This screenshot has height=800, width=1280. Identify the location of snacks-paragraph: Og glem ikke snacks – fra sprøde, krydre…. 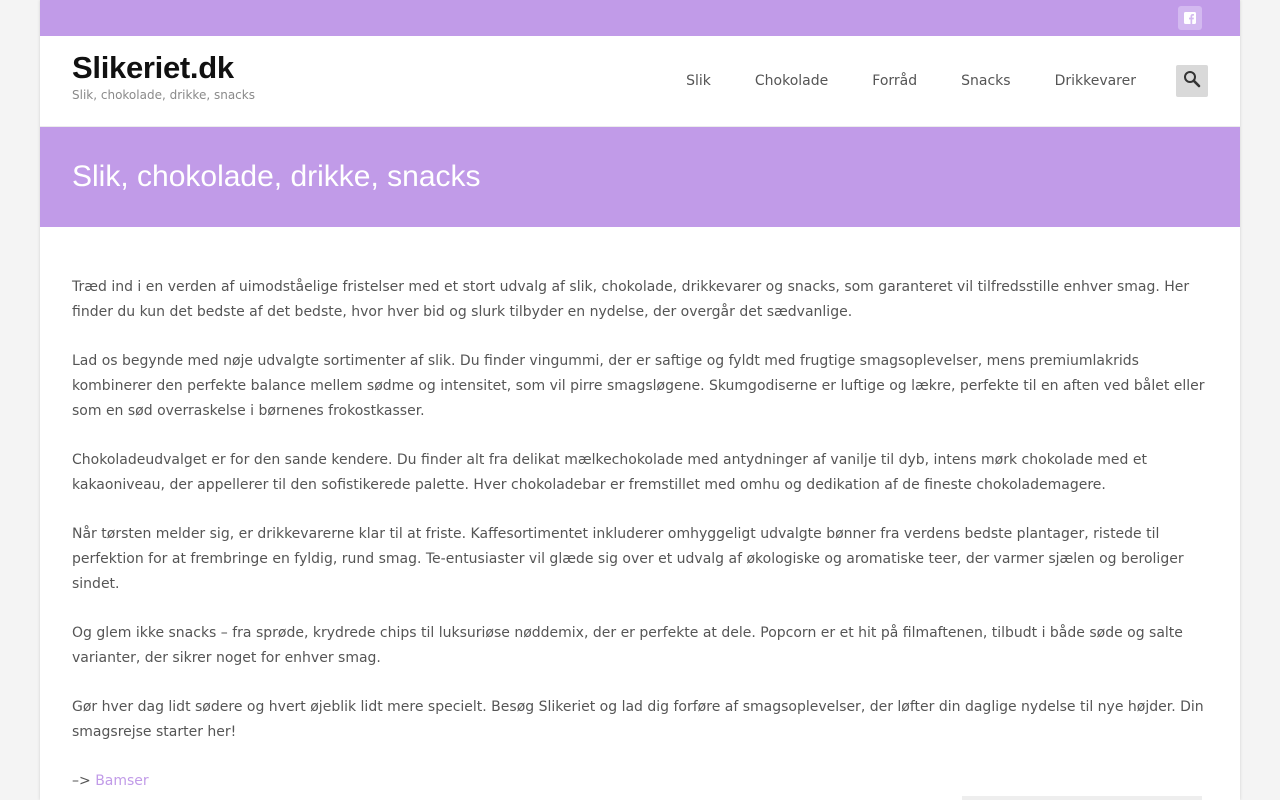
(627, 645).